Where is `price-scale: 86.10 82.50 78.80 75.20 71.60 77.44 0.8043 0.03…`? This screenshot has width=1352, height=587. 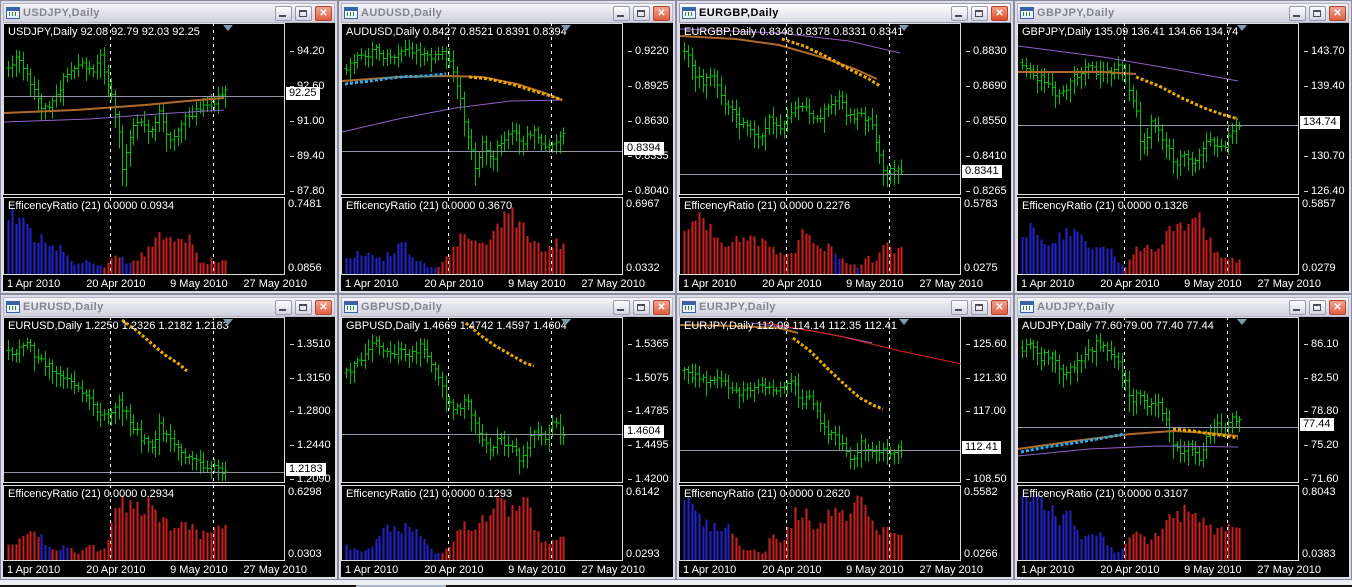
price-scale: 86.10 82.50 78.80 75.20 71.60 77.44 0.8043 0.03… is located at coordinates (1324, 439).